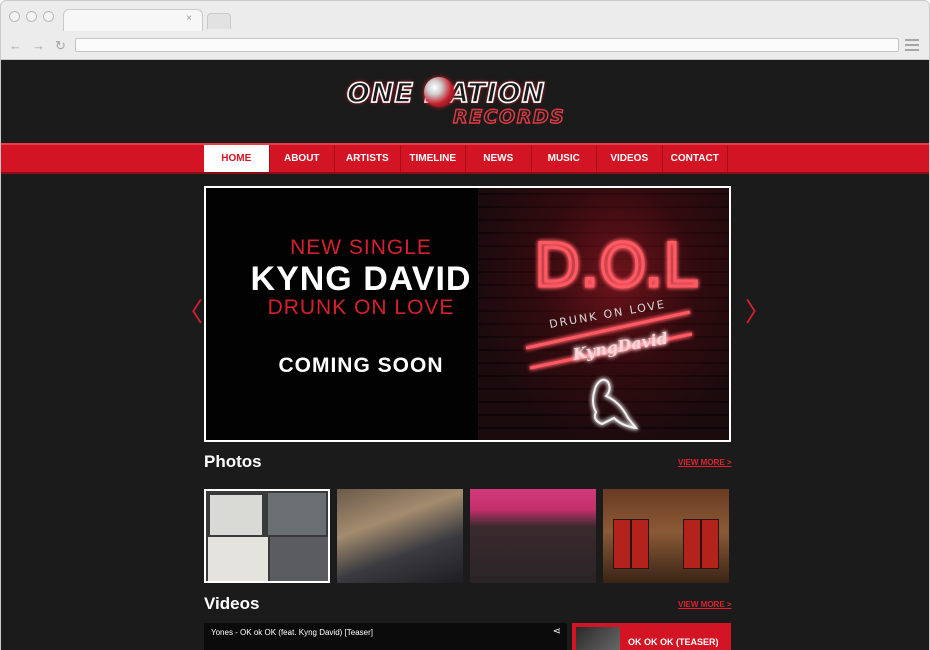 This screenshot has height=650, width=930. I want to click on photos-heading: Photos, so click(233, 461).